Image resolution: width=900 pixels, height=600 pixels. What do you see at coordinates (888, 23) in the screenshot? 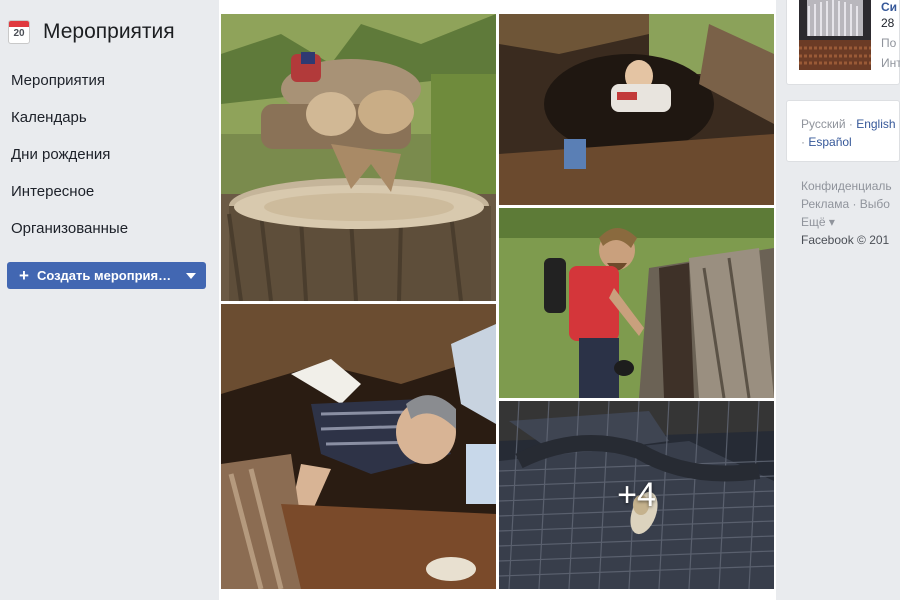
I see `event-date: 28` at bounding box center [888, 23].